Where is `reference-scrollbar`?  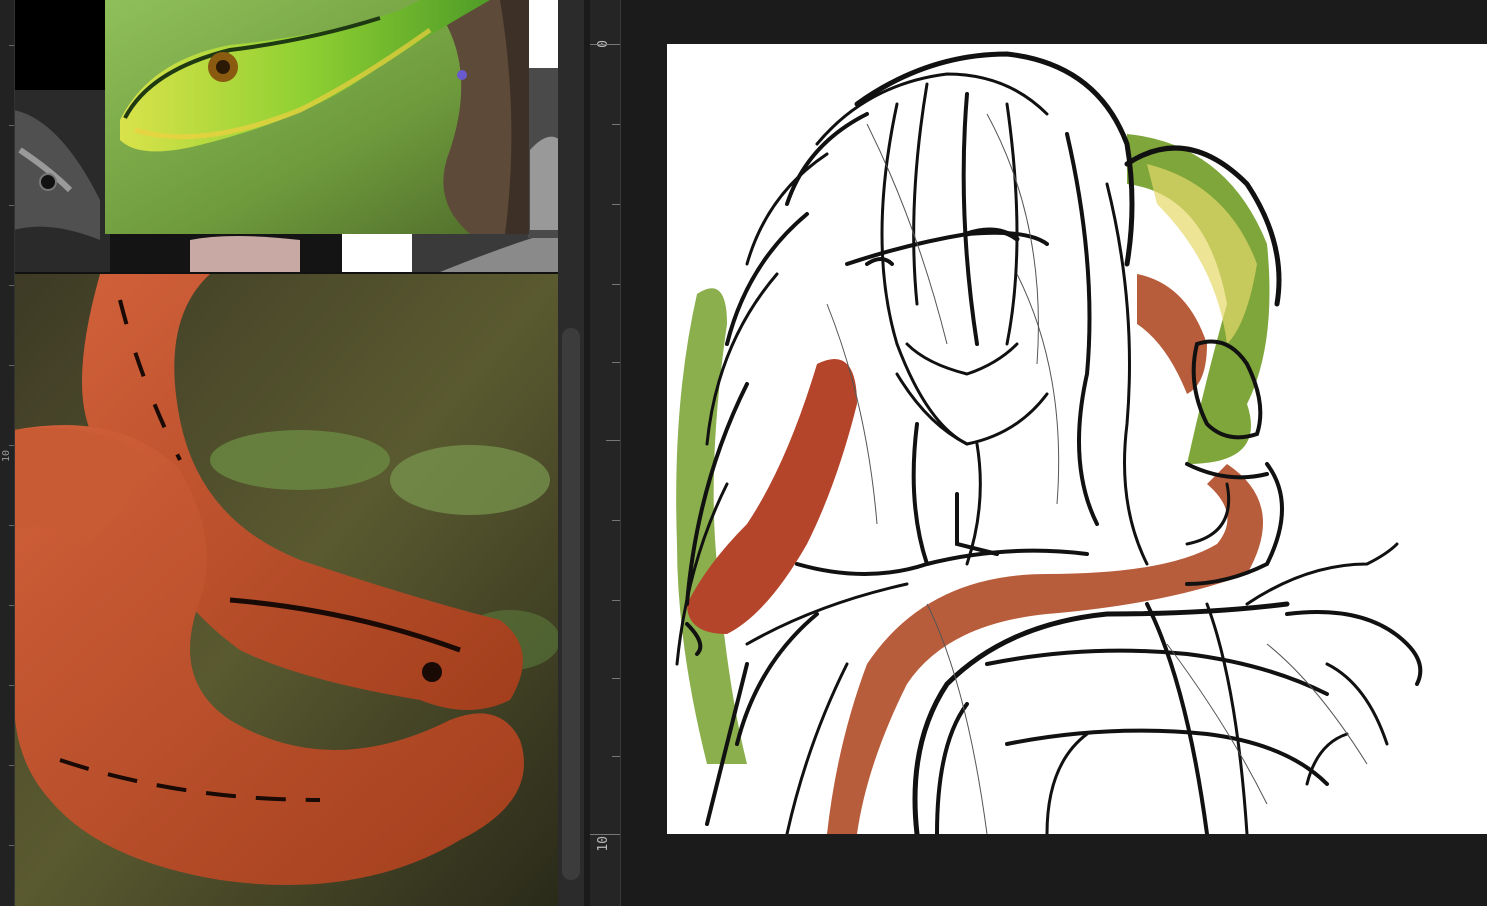 reference-scrollbar is located at coordinates (571, 453).